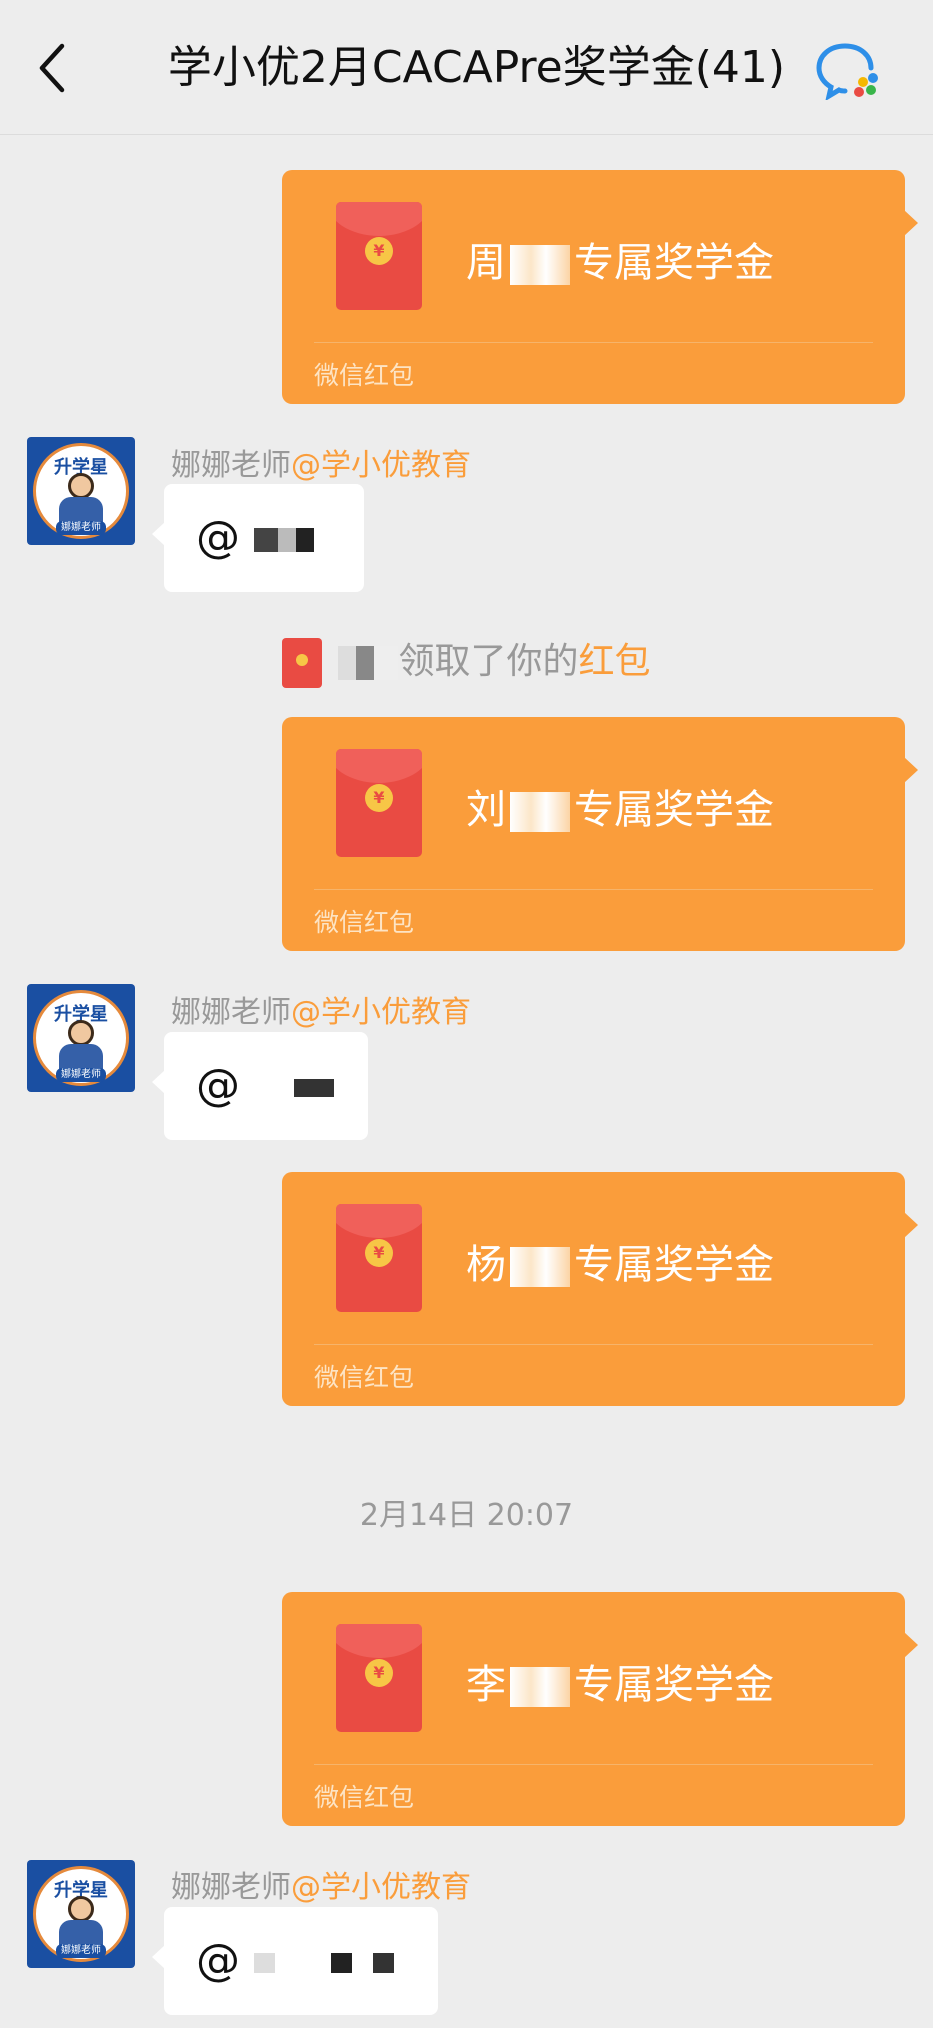 The width and height of the screenshot is (933, 2028). What do you see at coordinates (620, 263) in the screenshot?
I see `red-packet-title: 周专属奖学金` at bounding box center [620, 263].